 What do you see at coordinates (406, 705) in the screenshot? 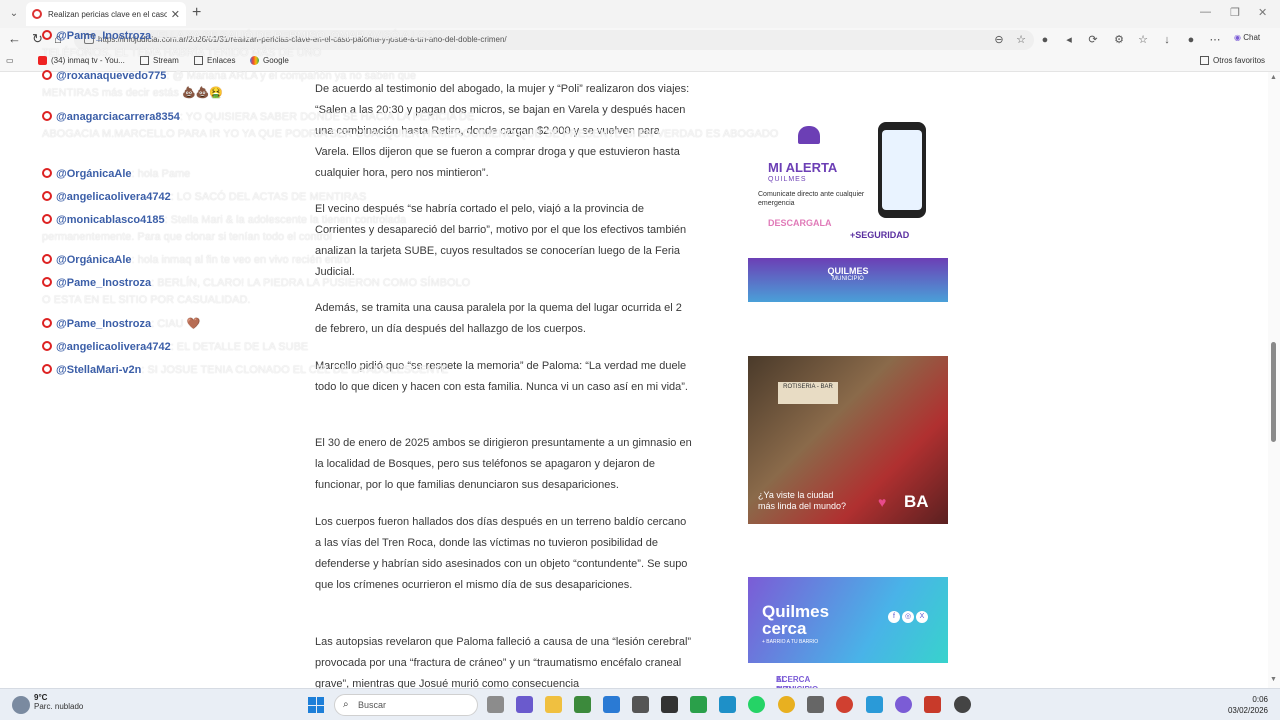
I see `taskbar-search: ⌕ Buscar` at bounding box center [406, 705].